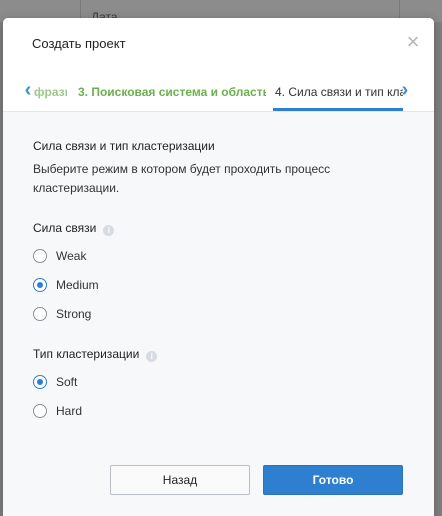  I want to click on radio-label: Weak, so click(71, 256).